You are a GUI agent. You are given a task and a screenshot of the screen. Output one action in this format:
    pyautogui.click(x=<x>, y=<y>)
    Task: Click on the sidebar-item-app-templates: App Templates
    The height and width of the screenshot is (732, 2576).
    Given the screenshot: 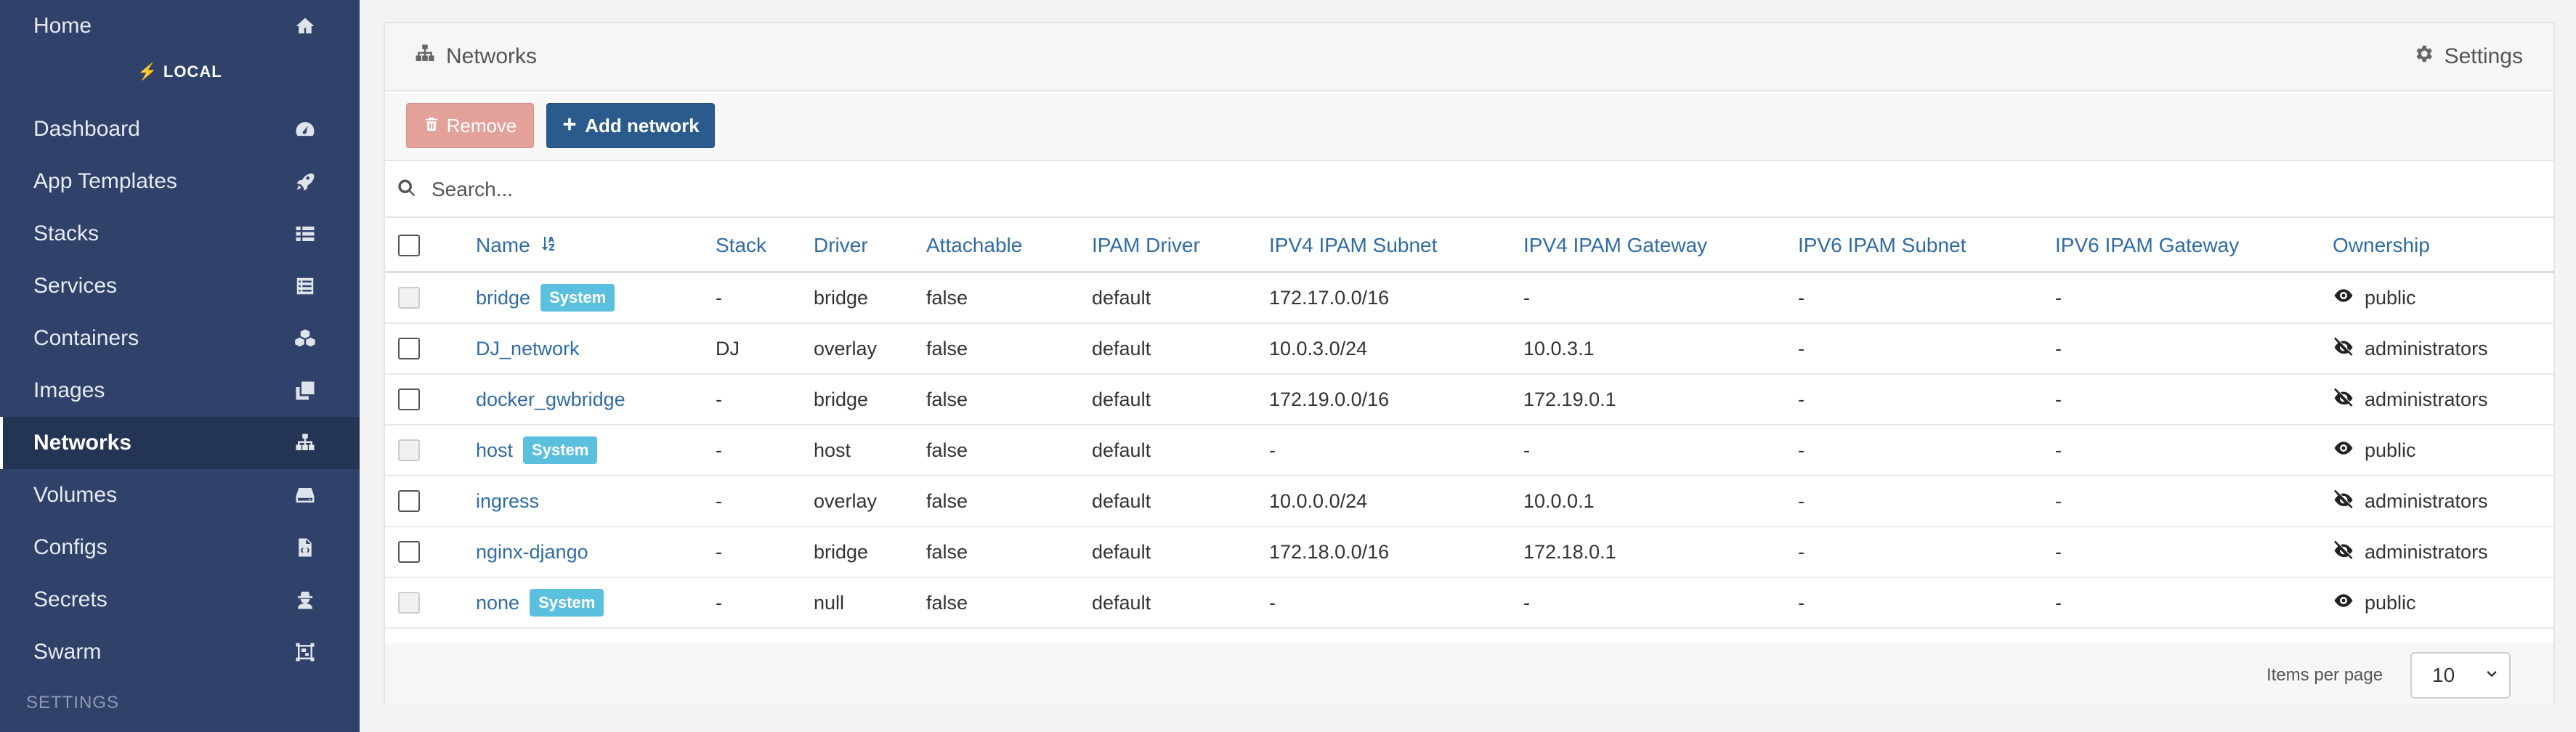 What is the action you would take?
    pyautogui.click(x=180, y=181)
    